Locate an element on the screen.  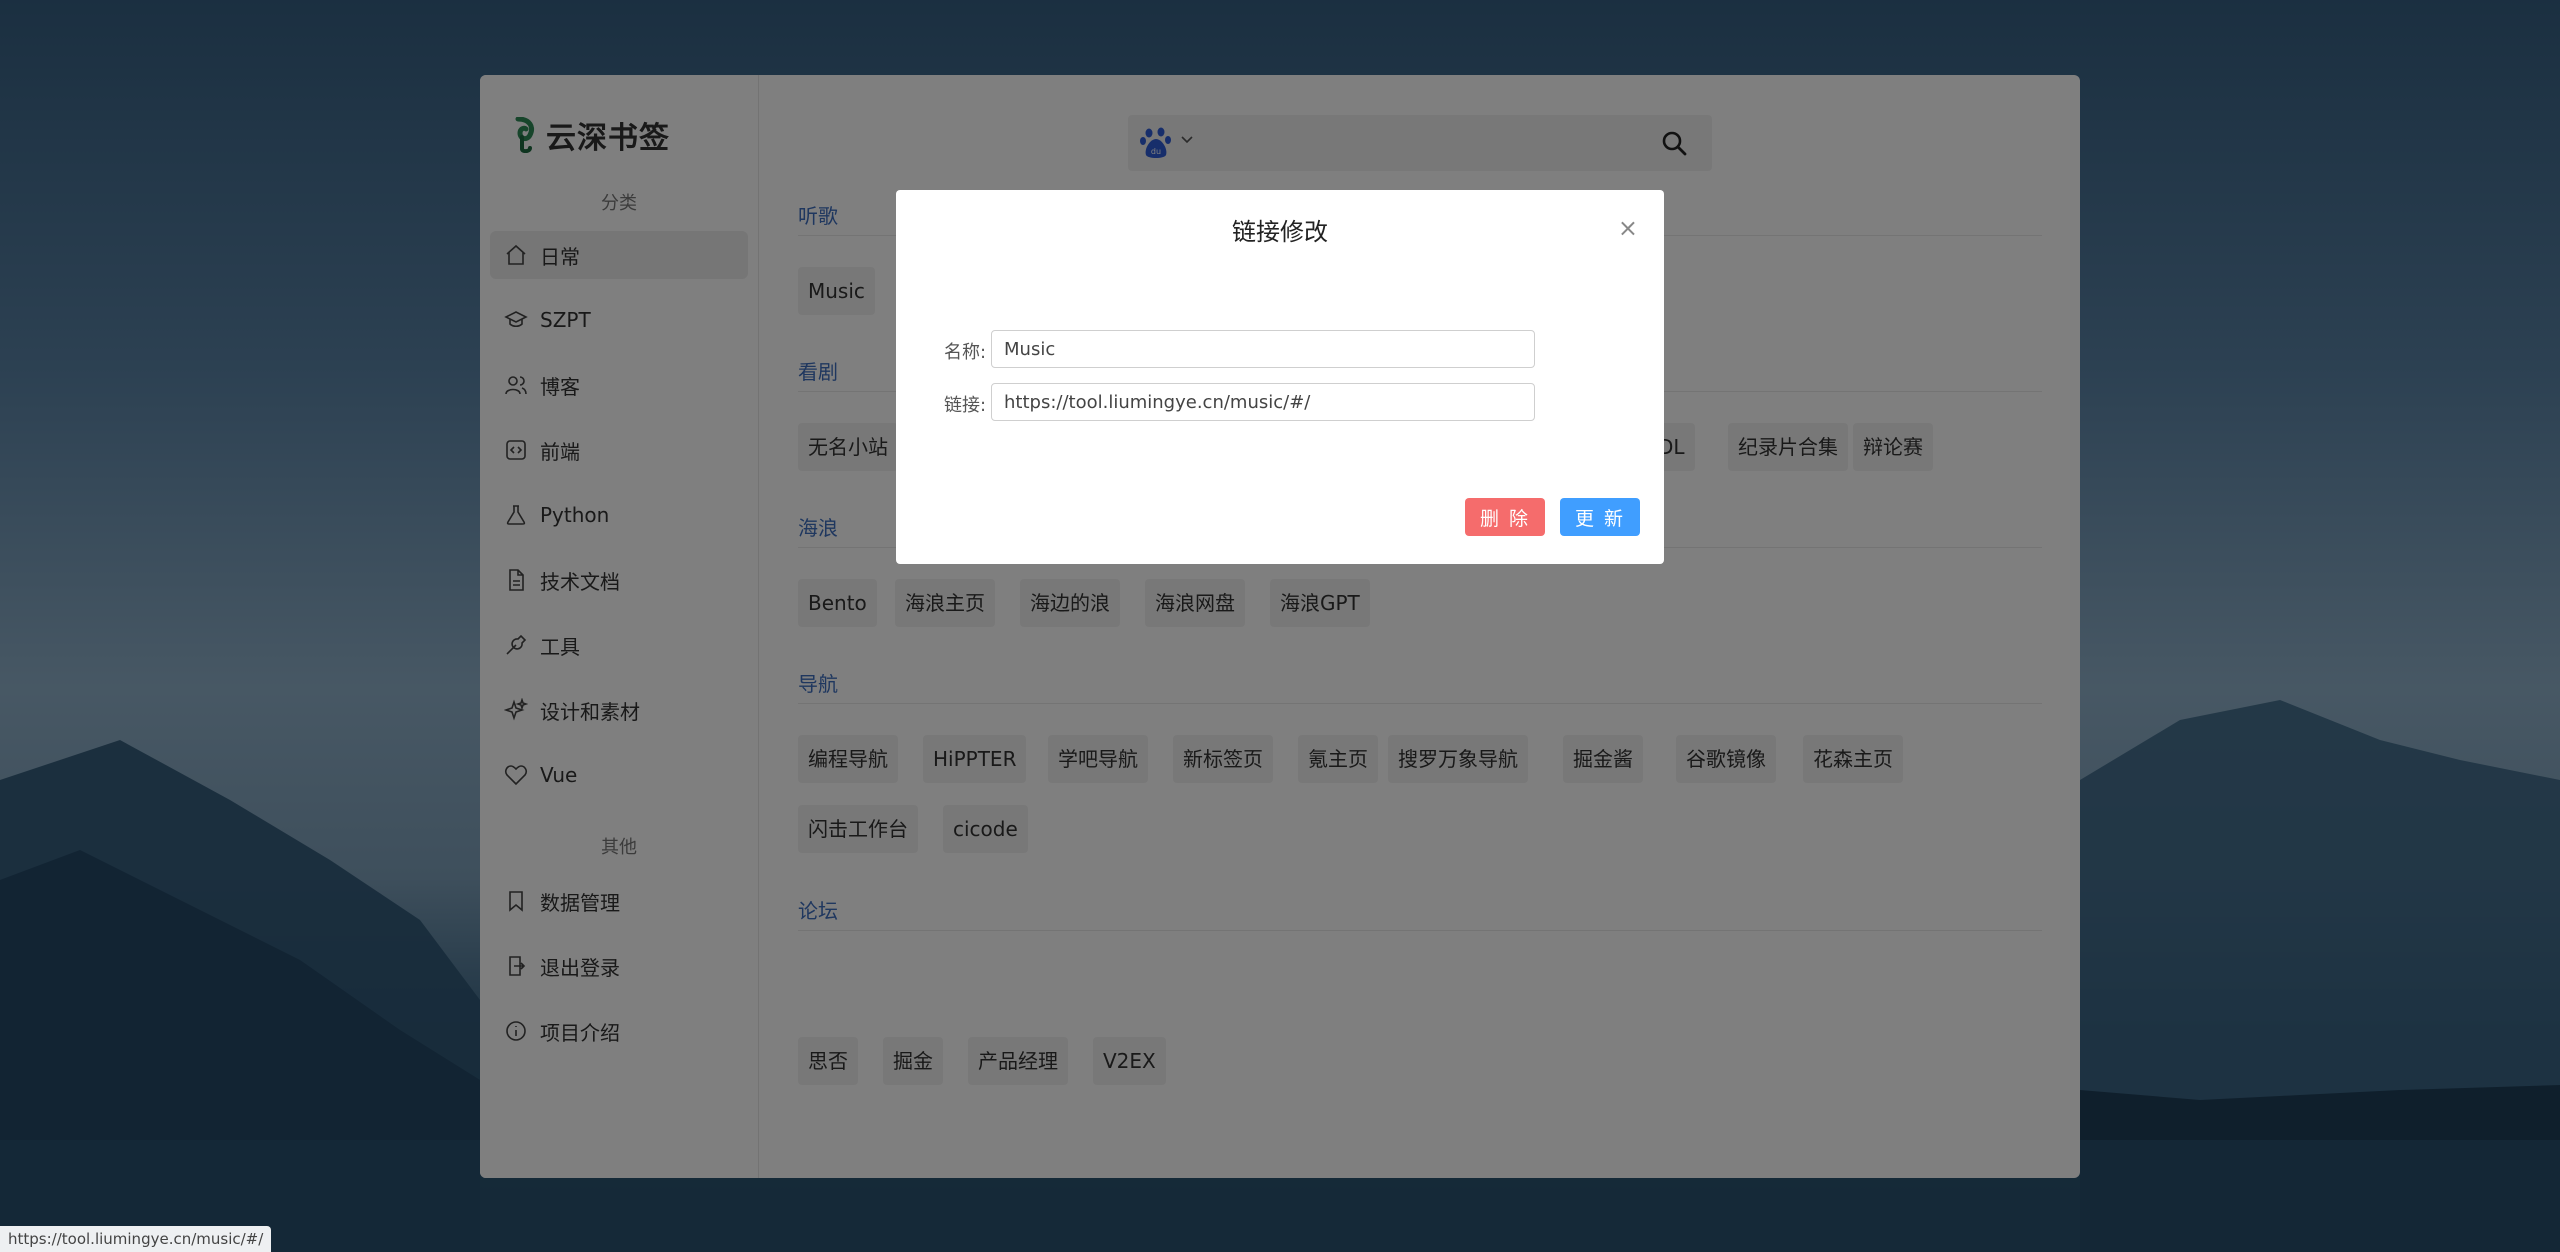
link-input is located at coordinates (1263, 402).